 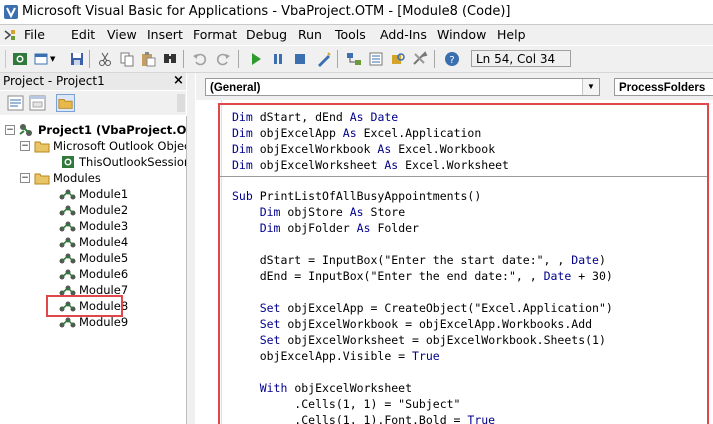 What do you see at coordinates (402, 87) in the screenshot?
I see `object-combo: (General) ▼` at bounding box center [402, 87].